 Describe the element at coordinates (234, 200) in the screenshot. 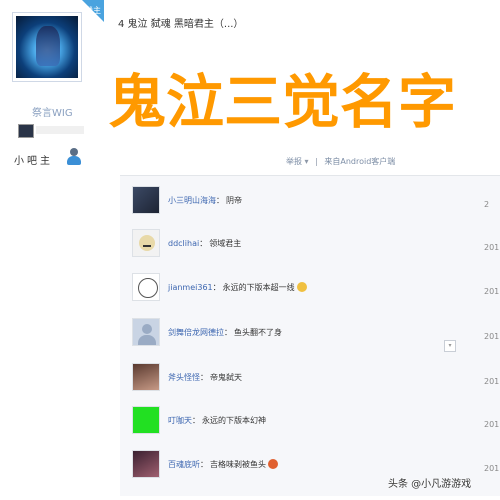

I see `reply-content: 阴帝` at that location.